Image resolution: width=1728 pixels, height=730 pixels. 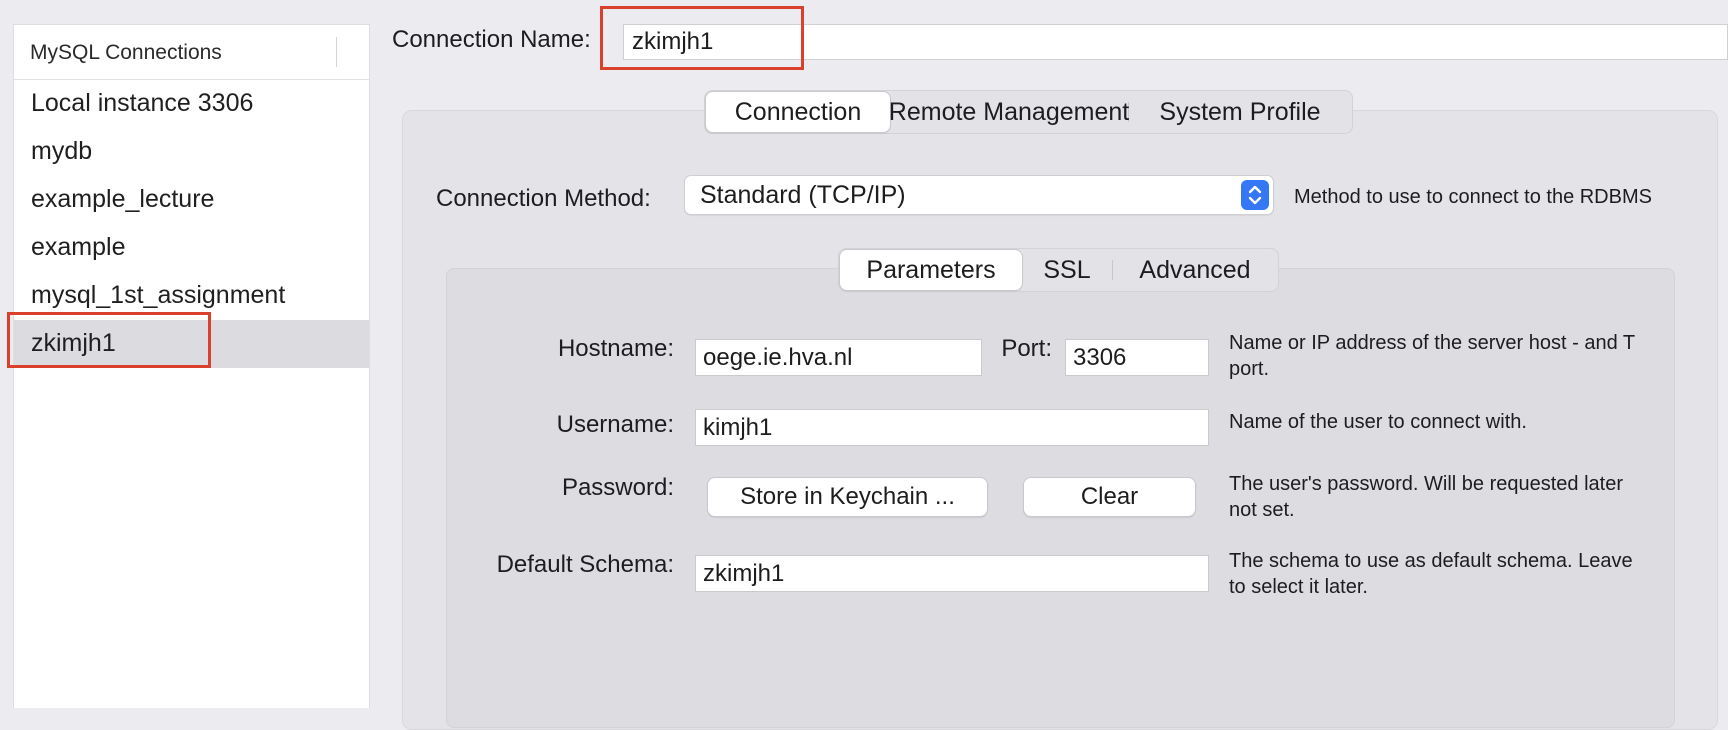 What do you see at coordinates (615, 348) in the screenshot?
I see `hostname-label: Hostname:` at bounding box center [615, 348].